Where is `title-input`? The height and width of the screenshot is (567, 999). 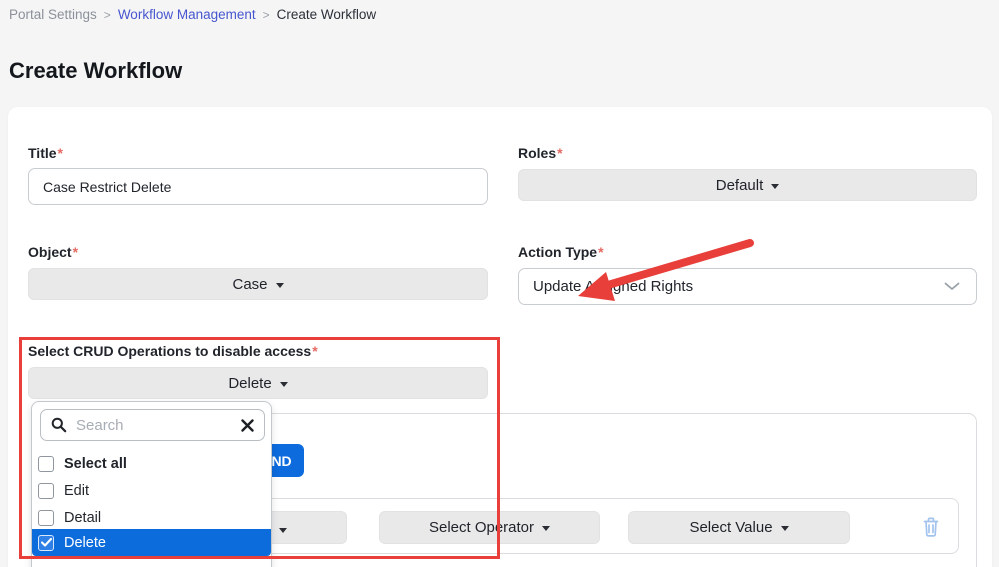 title-input is located at coordinates (258, 186).